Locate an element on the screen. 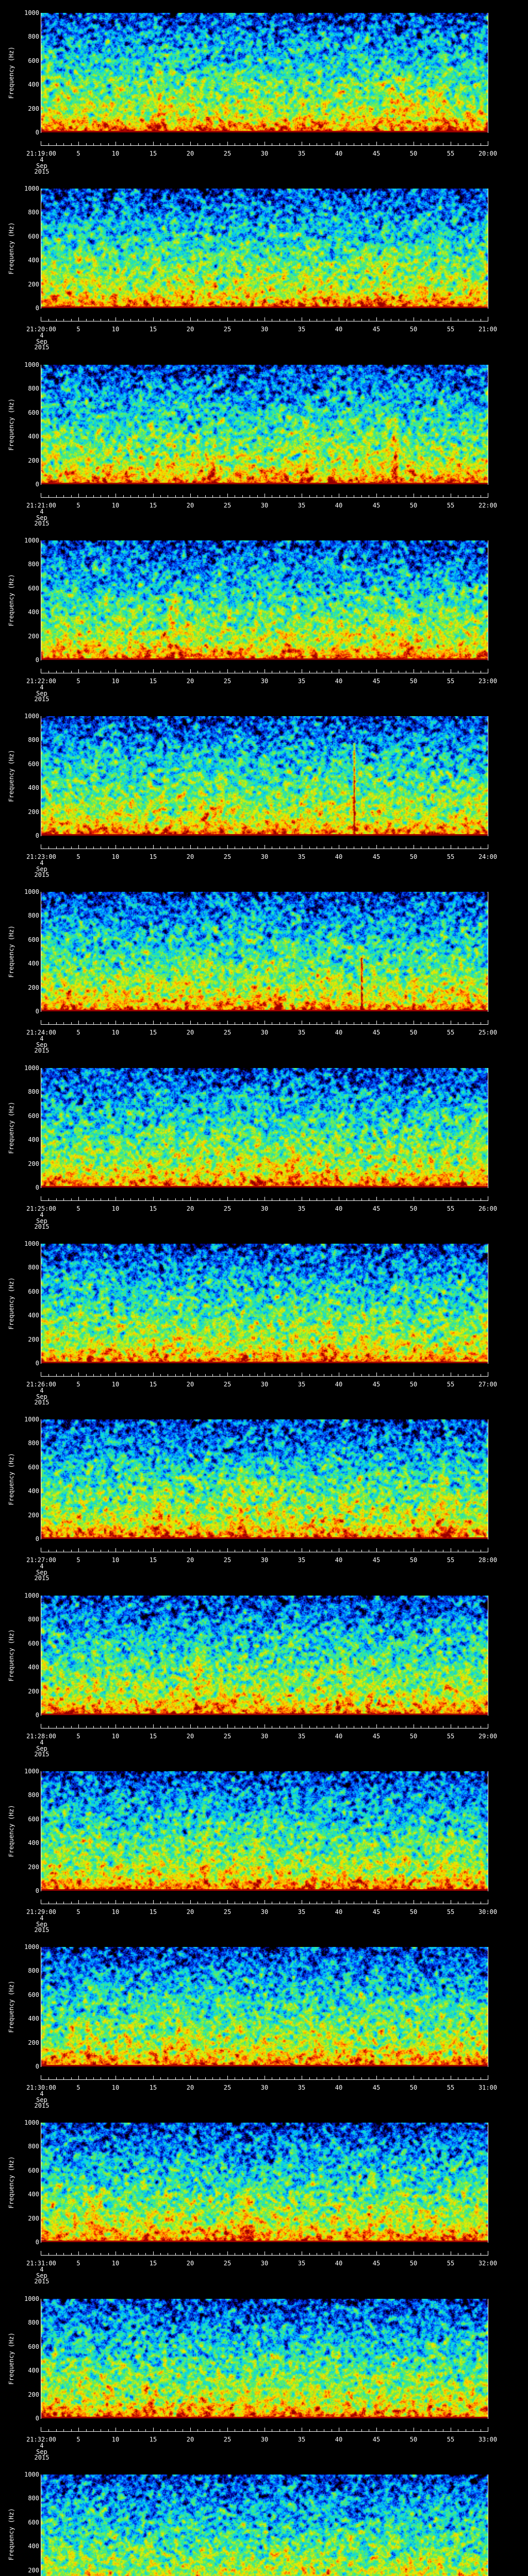  y-tick-label: 1000 is located at coordinates (31, 364).